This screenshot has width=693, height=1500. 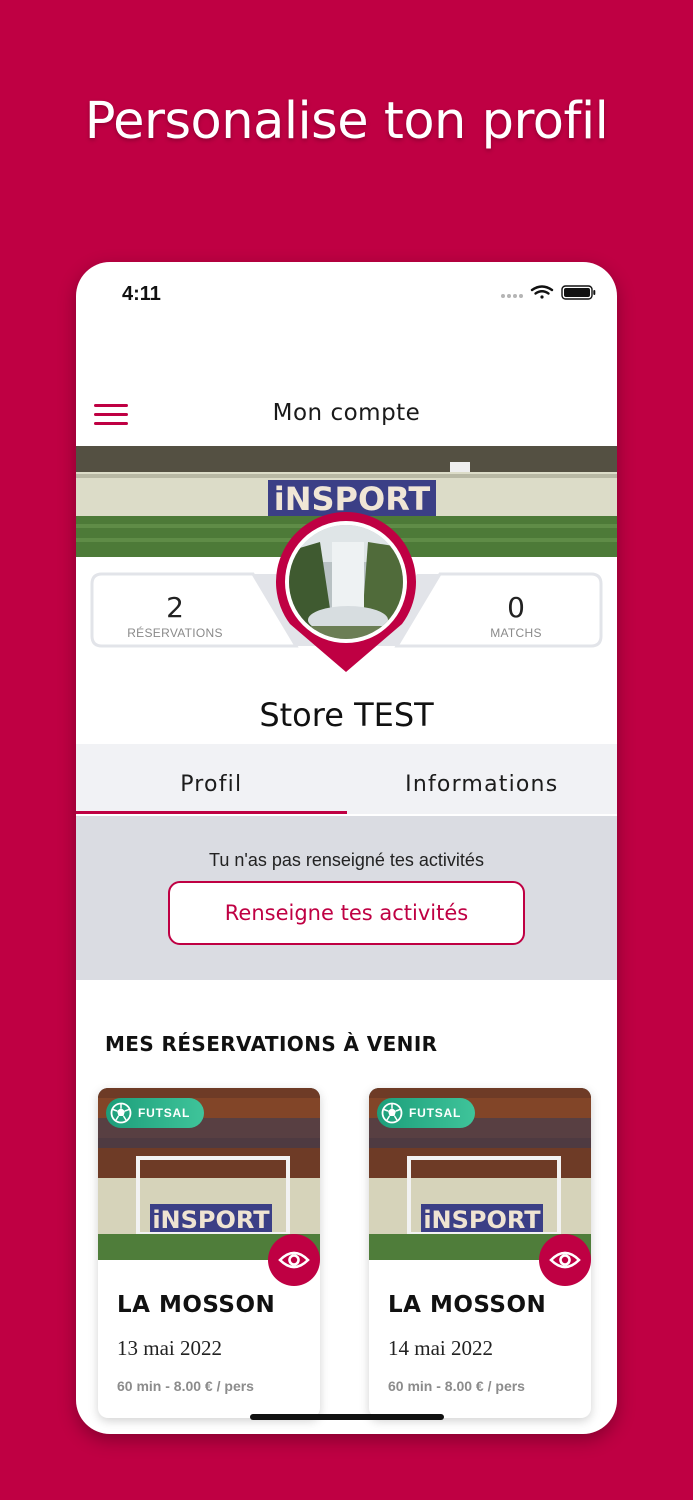 What do you see at coordinates (346, 292) in the screenshot?
I see `status-bar: 4:11` at bounding box center [346, 292].